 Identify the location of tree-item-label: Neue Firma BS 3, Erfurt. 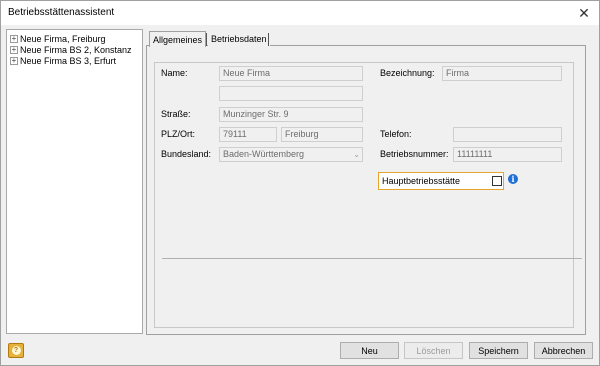
(68, 60).